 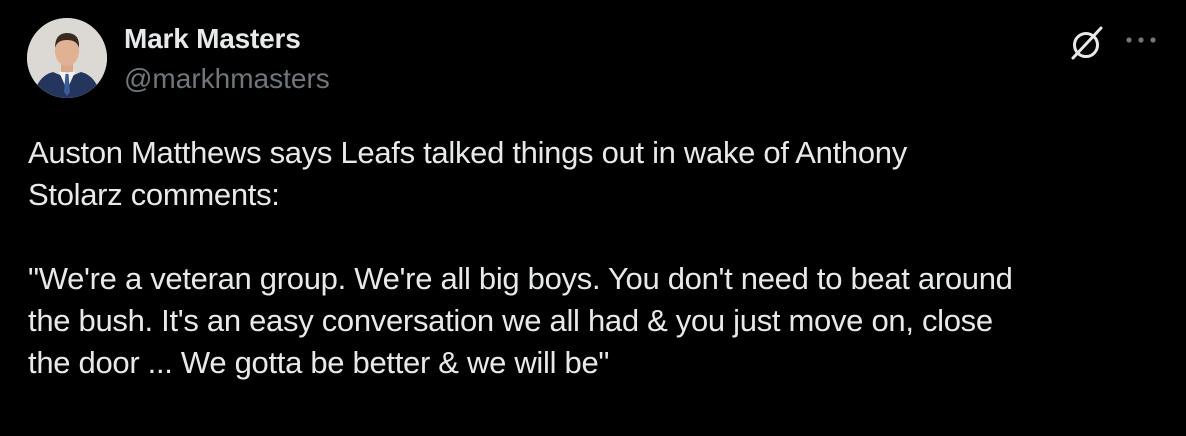 What do you see at coordinates (227, 39) in the screenshot?
I see `author-display-name: Mark Masters` at bounding box center [227, 39].